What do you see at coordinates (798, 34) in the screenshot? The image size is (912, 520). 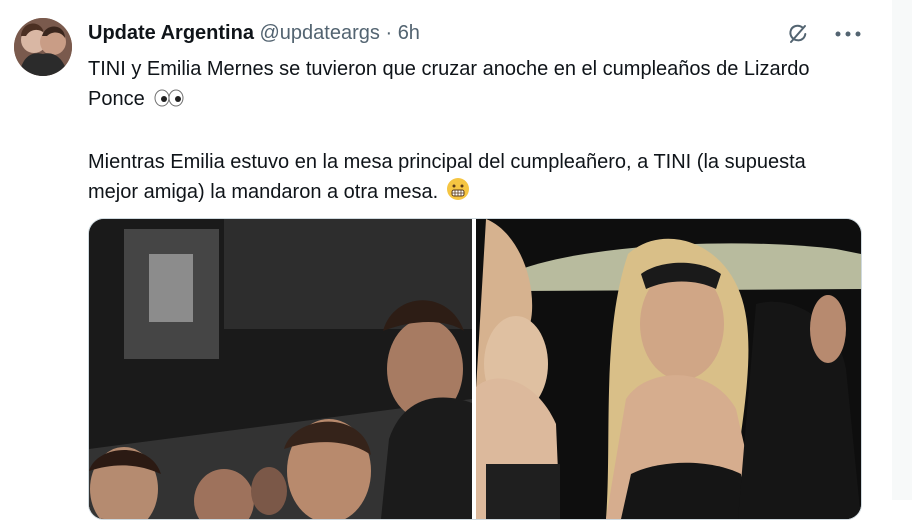 I see `grok-icon` at bounding box center [798, 34].